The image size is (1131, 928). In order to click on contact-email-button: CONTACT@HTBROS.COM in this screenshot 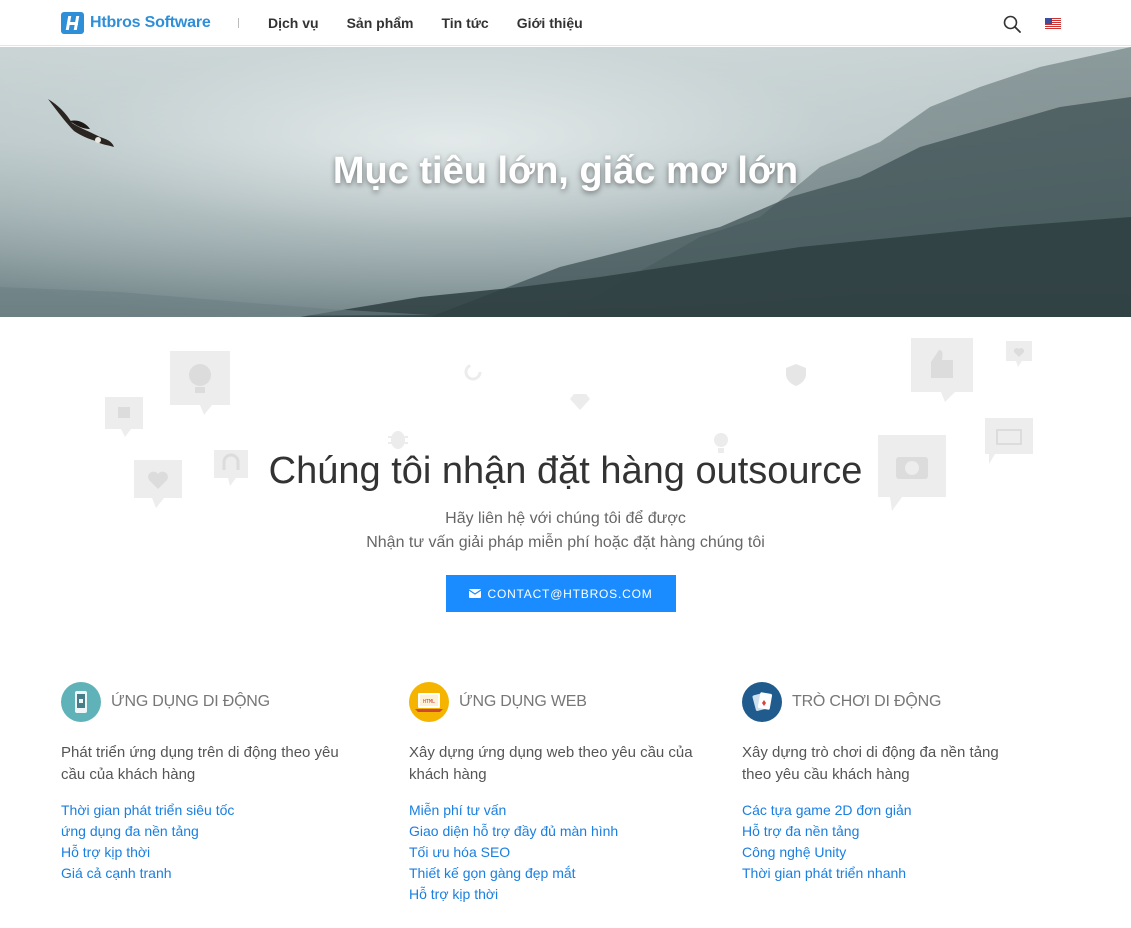, I will do `click(561, 593)`.